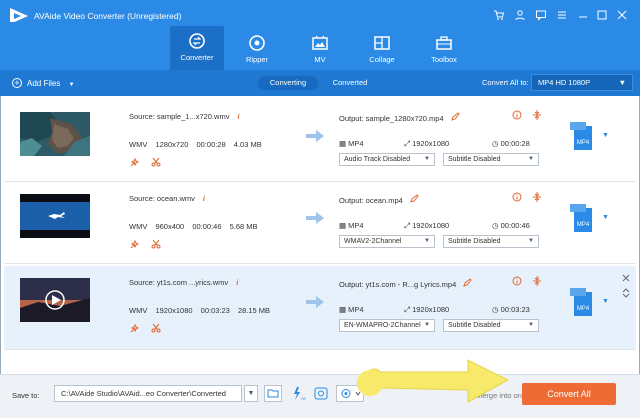 The width and height of the screenshot is (640, 418). Describe the element at coordinates (197, 48) in the screenshot. I see `tab-converter: Converter` at that location.